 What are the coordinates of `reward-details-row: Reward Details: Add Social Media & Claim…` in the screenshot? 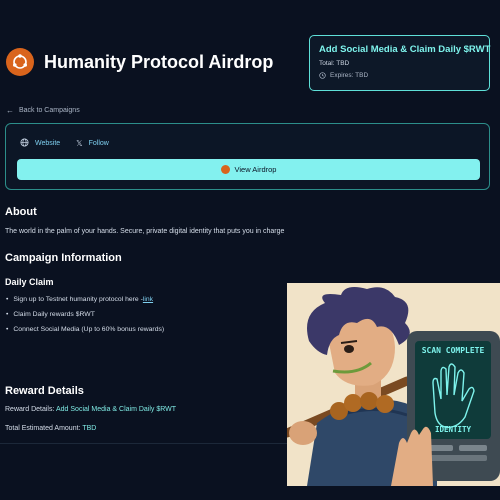 It's located at (90, 409).